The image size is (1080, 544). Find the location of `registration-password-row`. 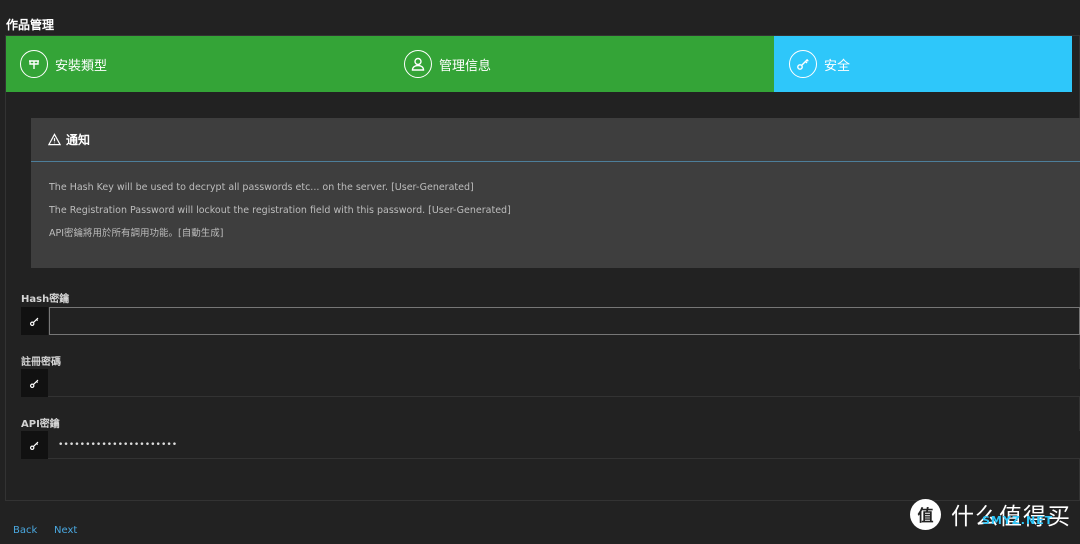

registration-password-row is located at coordinates (550, 383).